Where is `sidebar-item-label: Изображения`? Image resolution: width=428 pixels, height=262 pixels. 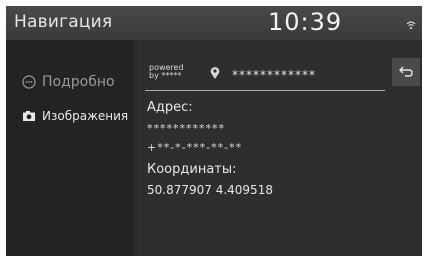 sidebar-item-label: Изображения is located at coordinates (85, 116).